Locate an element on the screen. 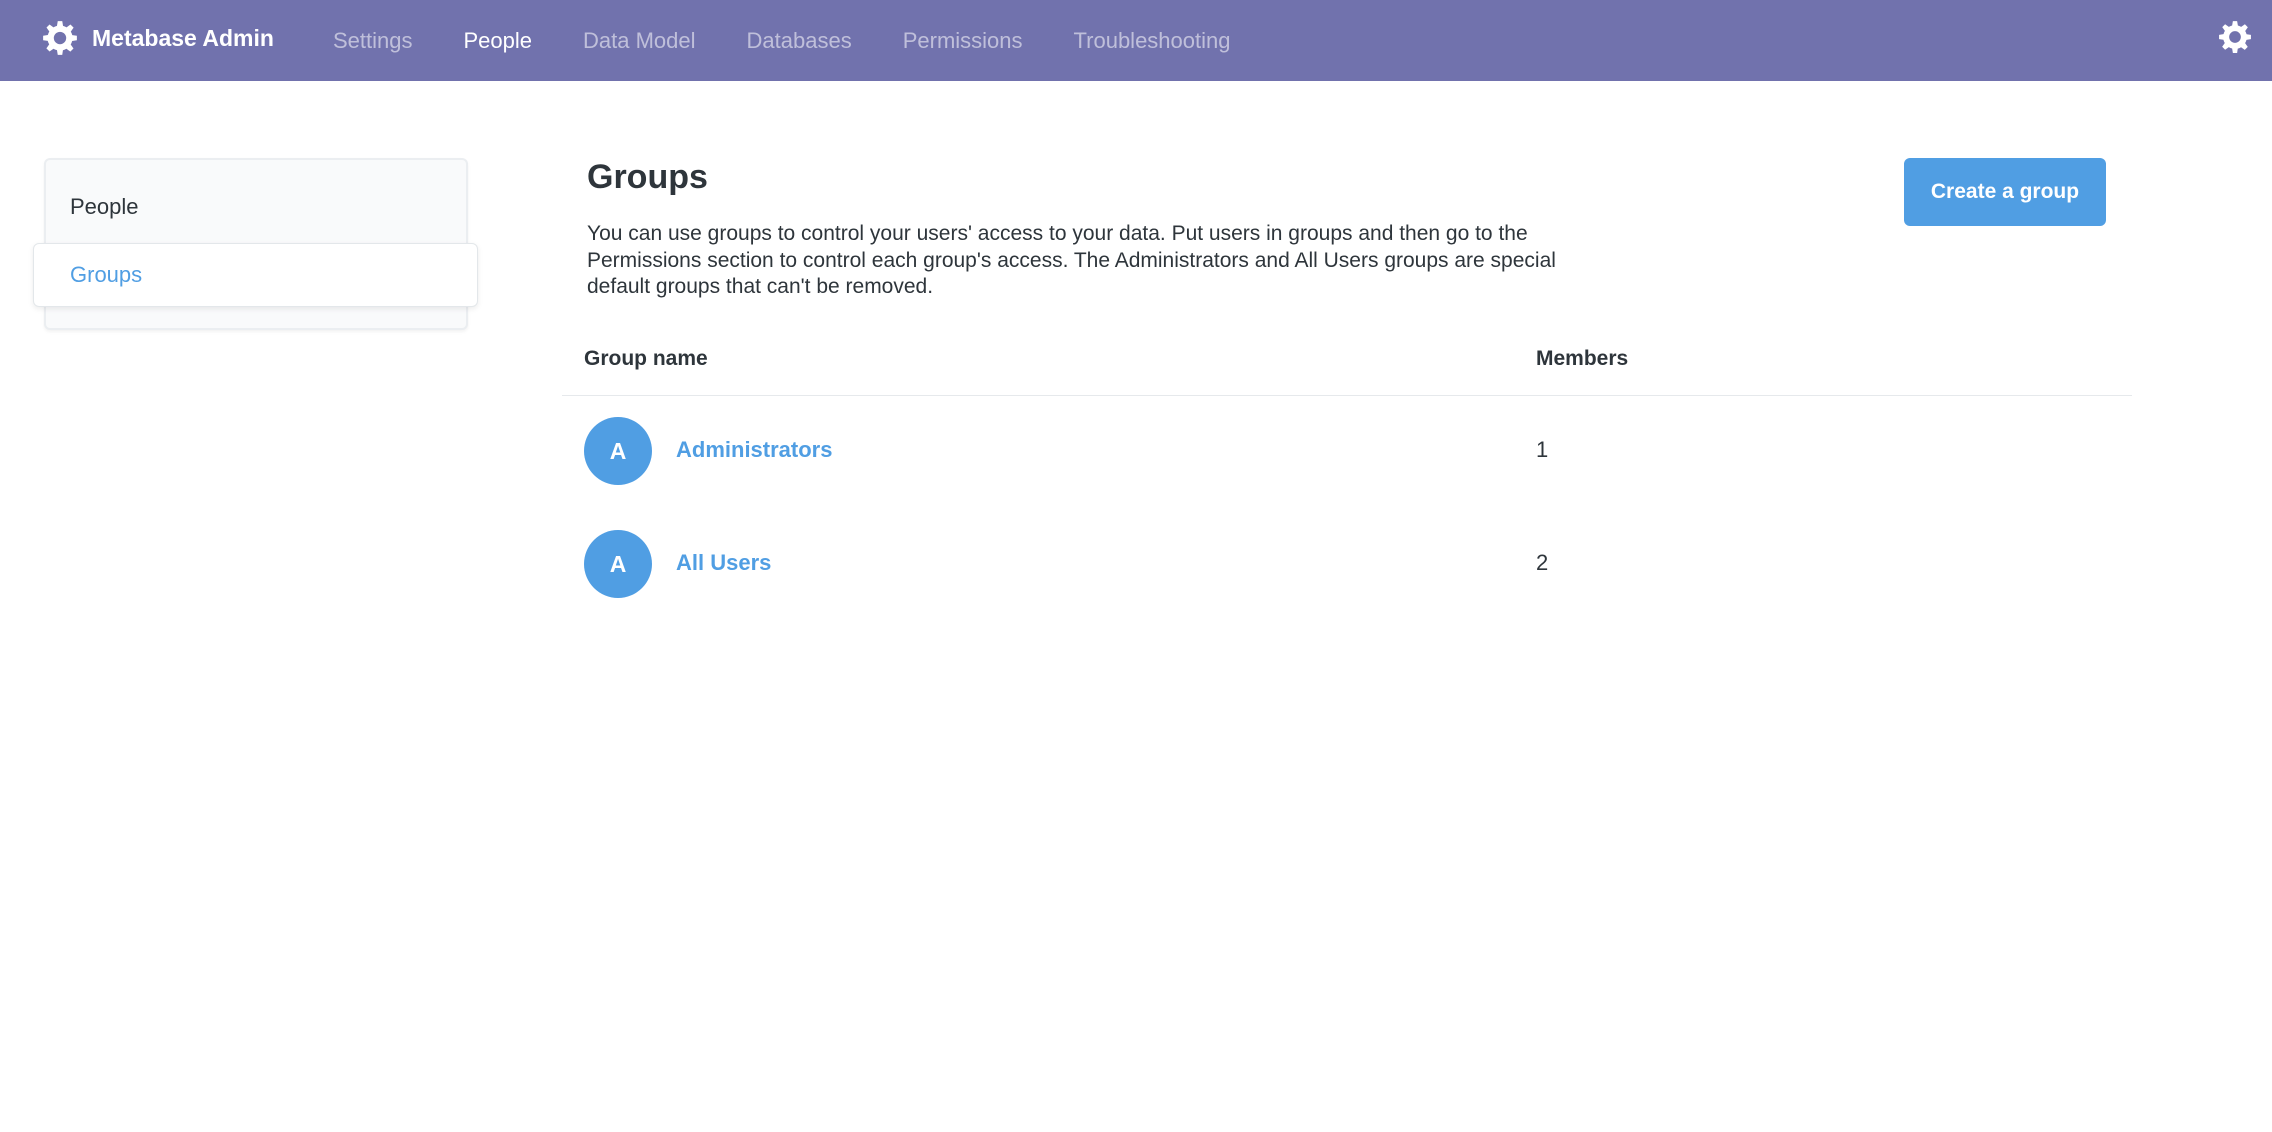 The image size is (2272, 1132). column-header-group-name: Group name is located at coordinates (646, 358).